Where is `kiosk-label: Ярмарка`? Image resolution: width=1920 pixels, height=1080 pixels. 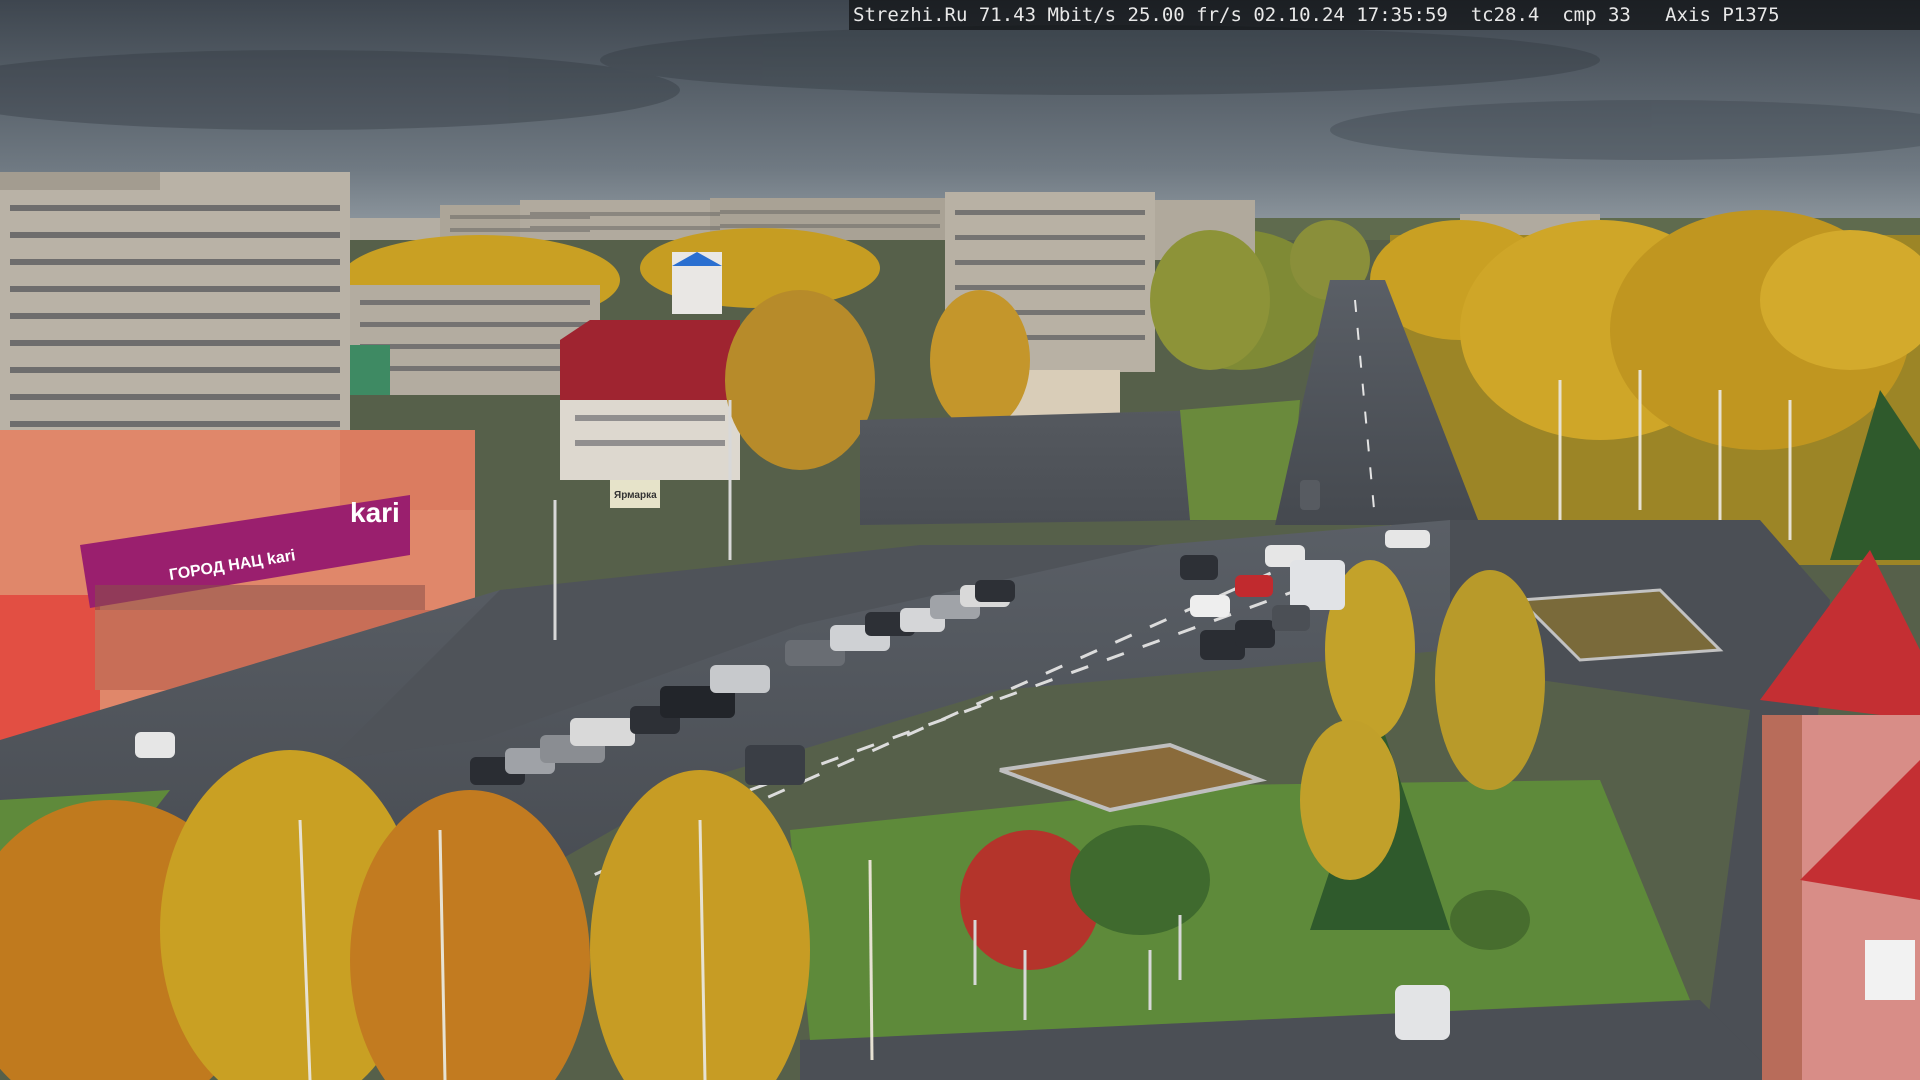 kiosk-label: Ярмарка is located at coordinates (635, 495).